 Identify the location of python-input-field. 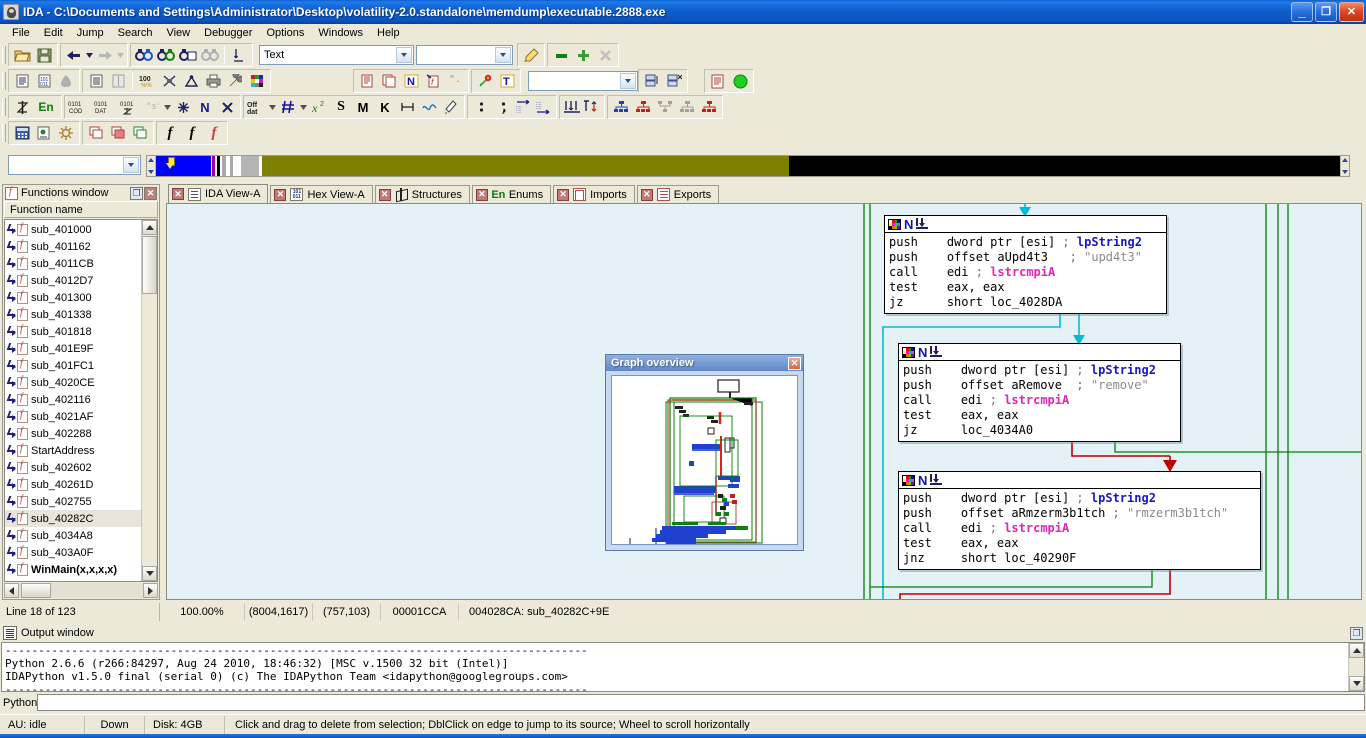
(701, 702).